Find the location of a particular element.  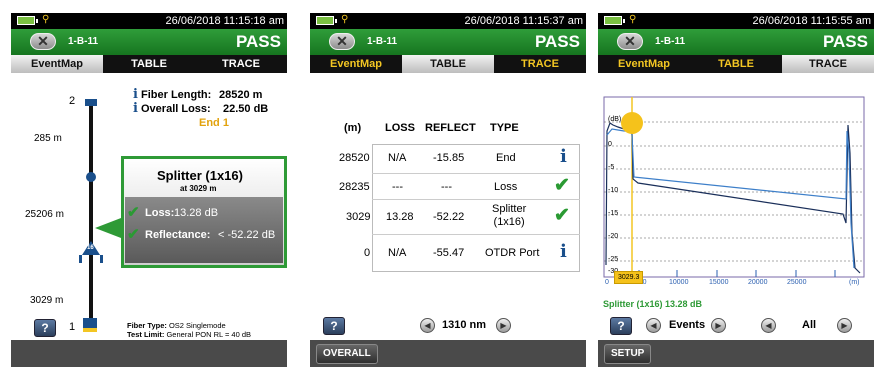

cell-type: End is located at coordinates (506, 158).